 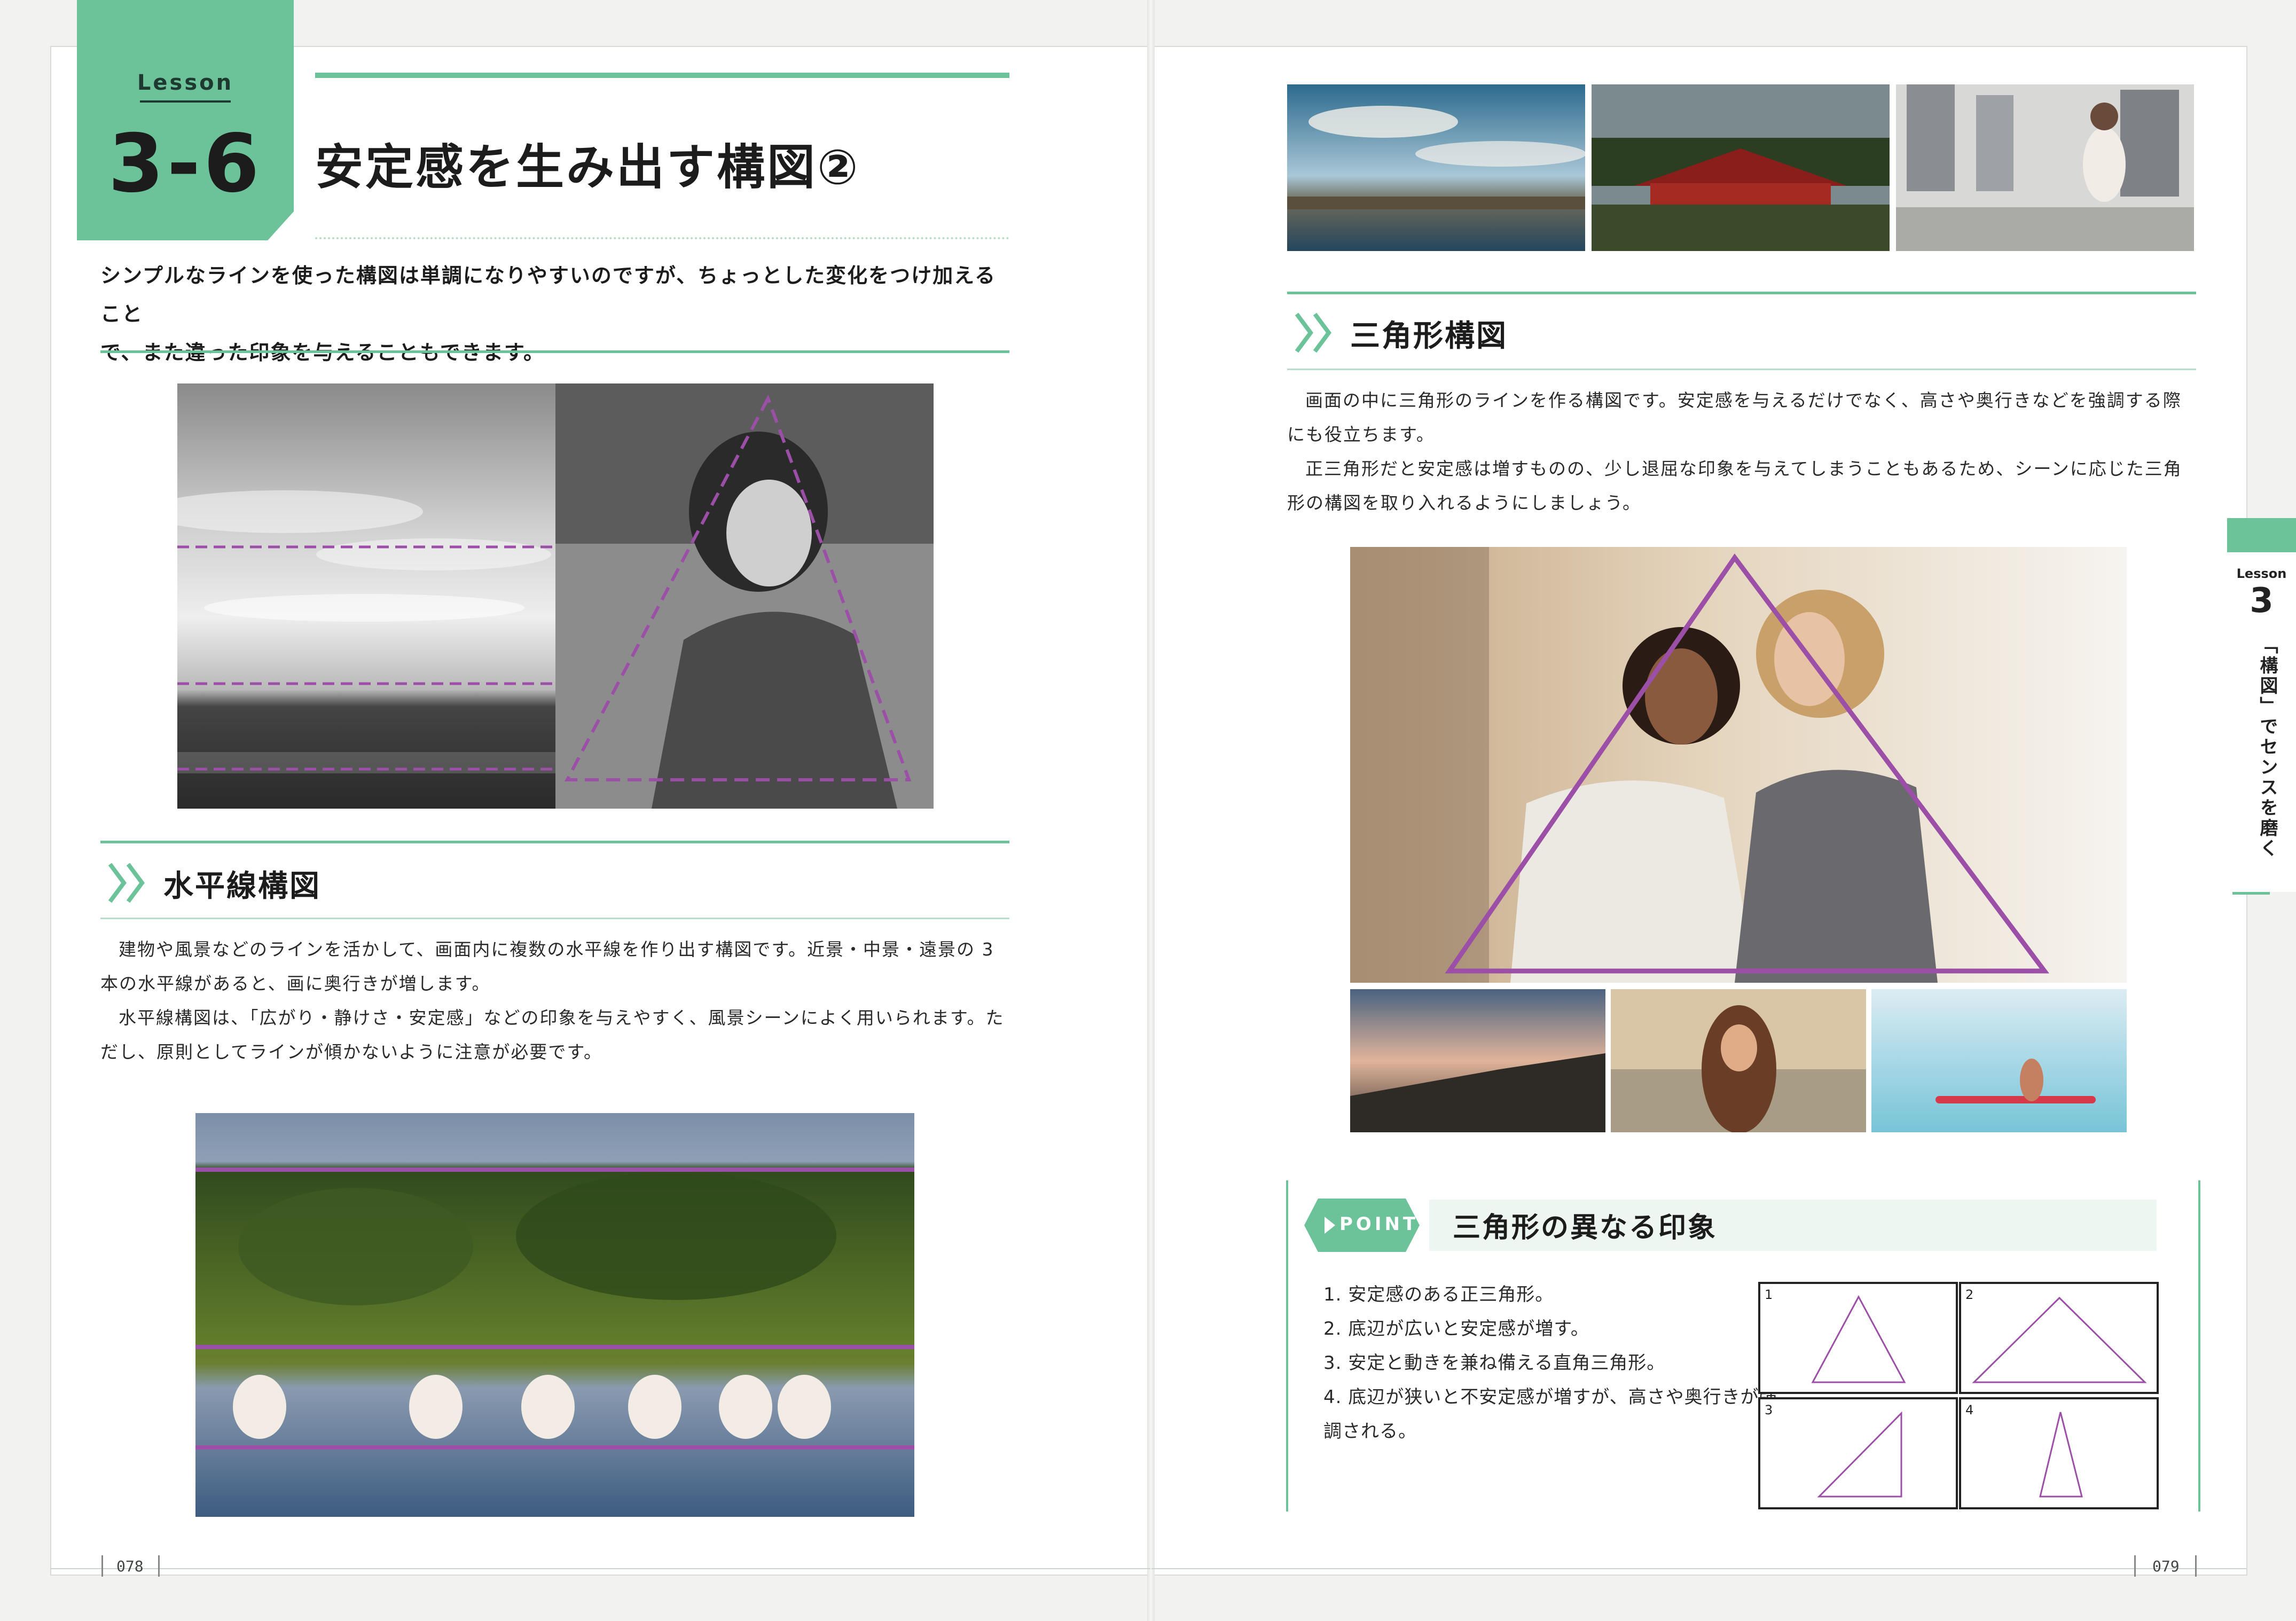 I want to click on city-waterfront-photo, so click(x=1436, y=167).